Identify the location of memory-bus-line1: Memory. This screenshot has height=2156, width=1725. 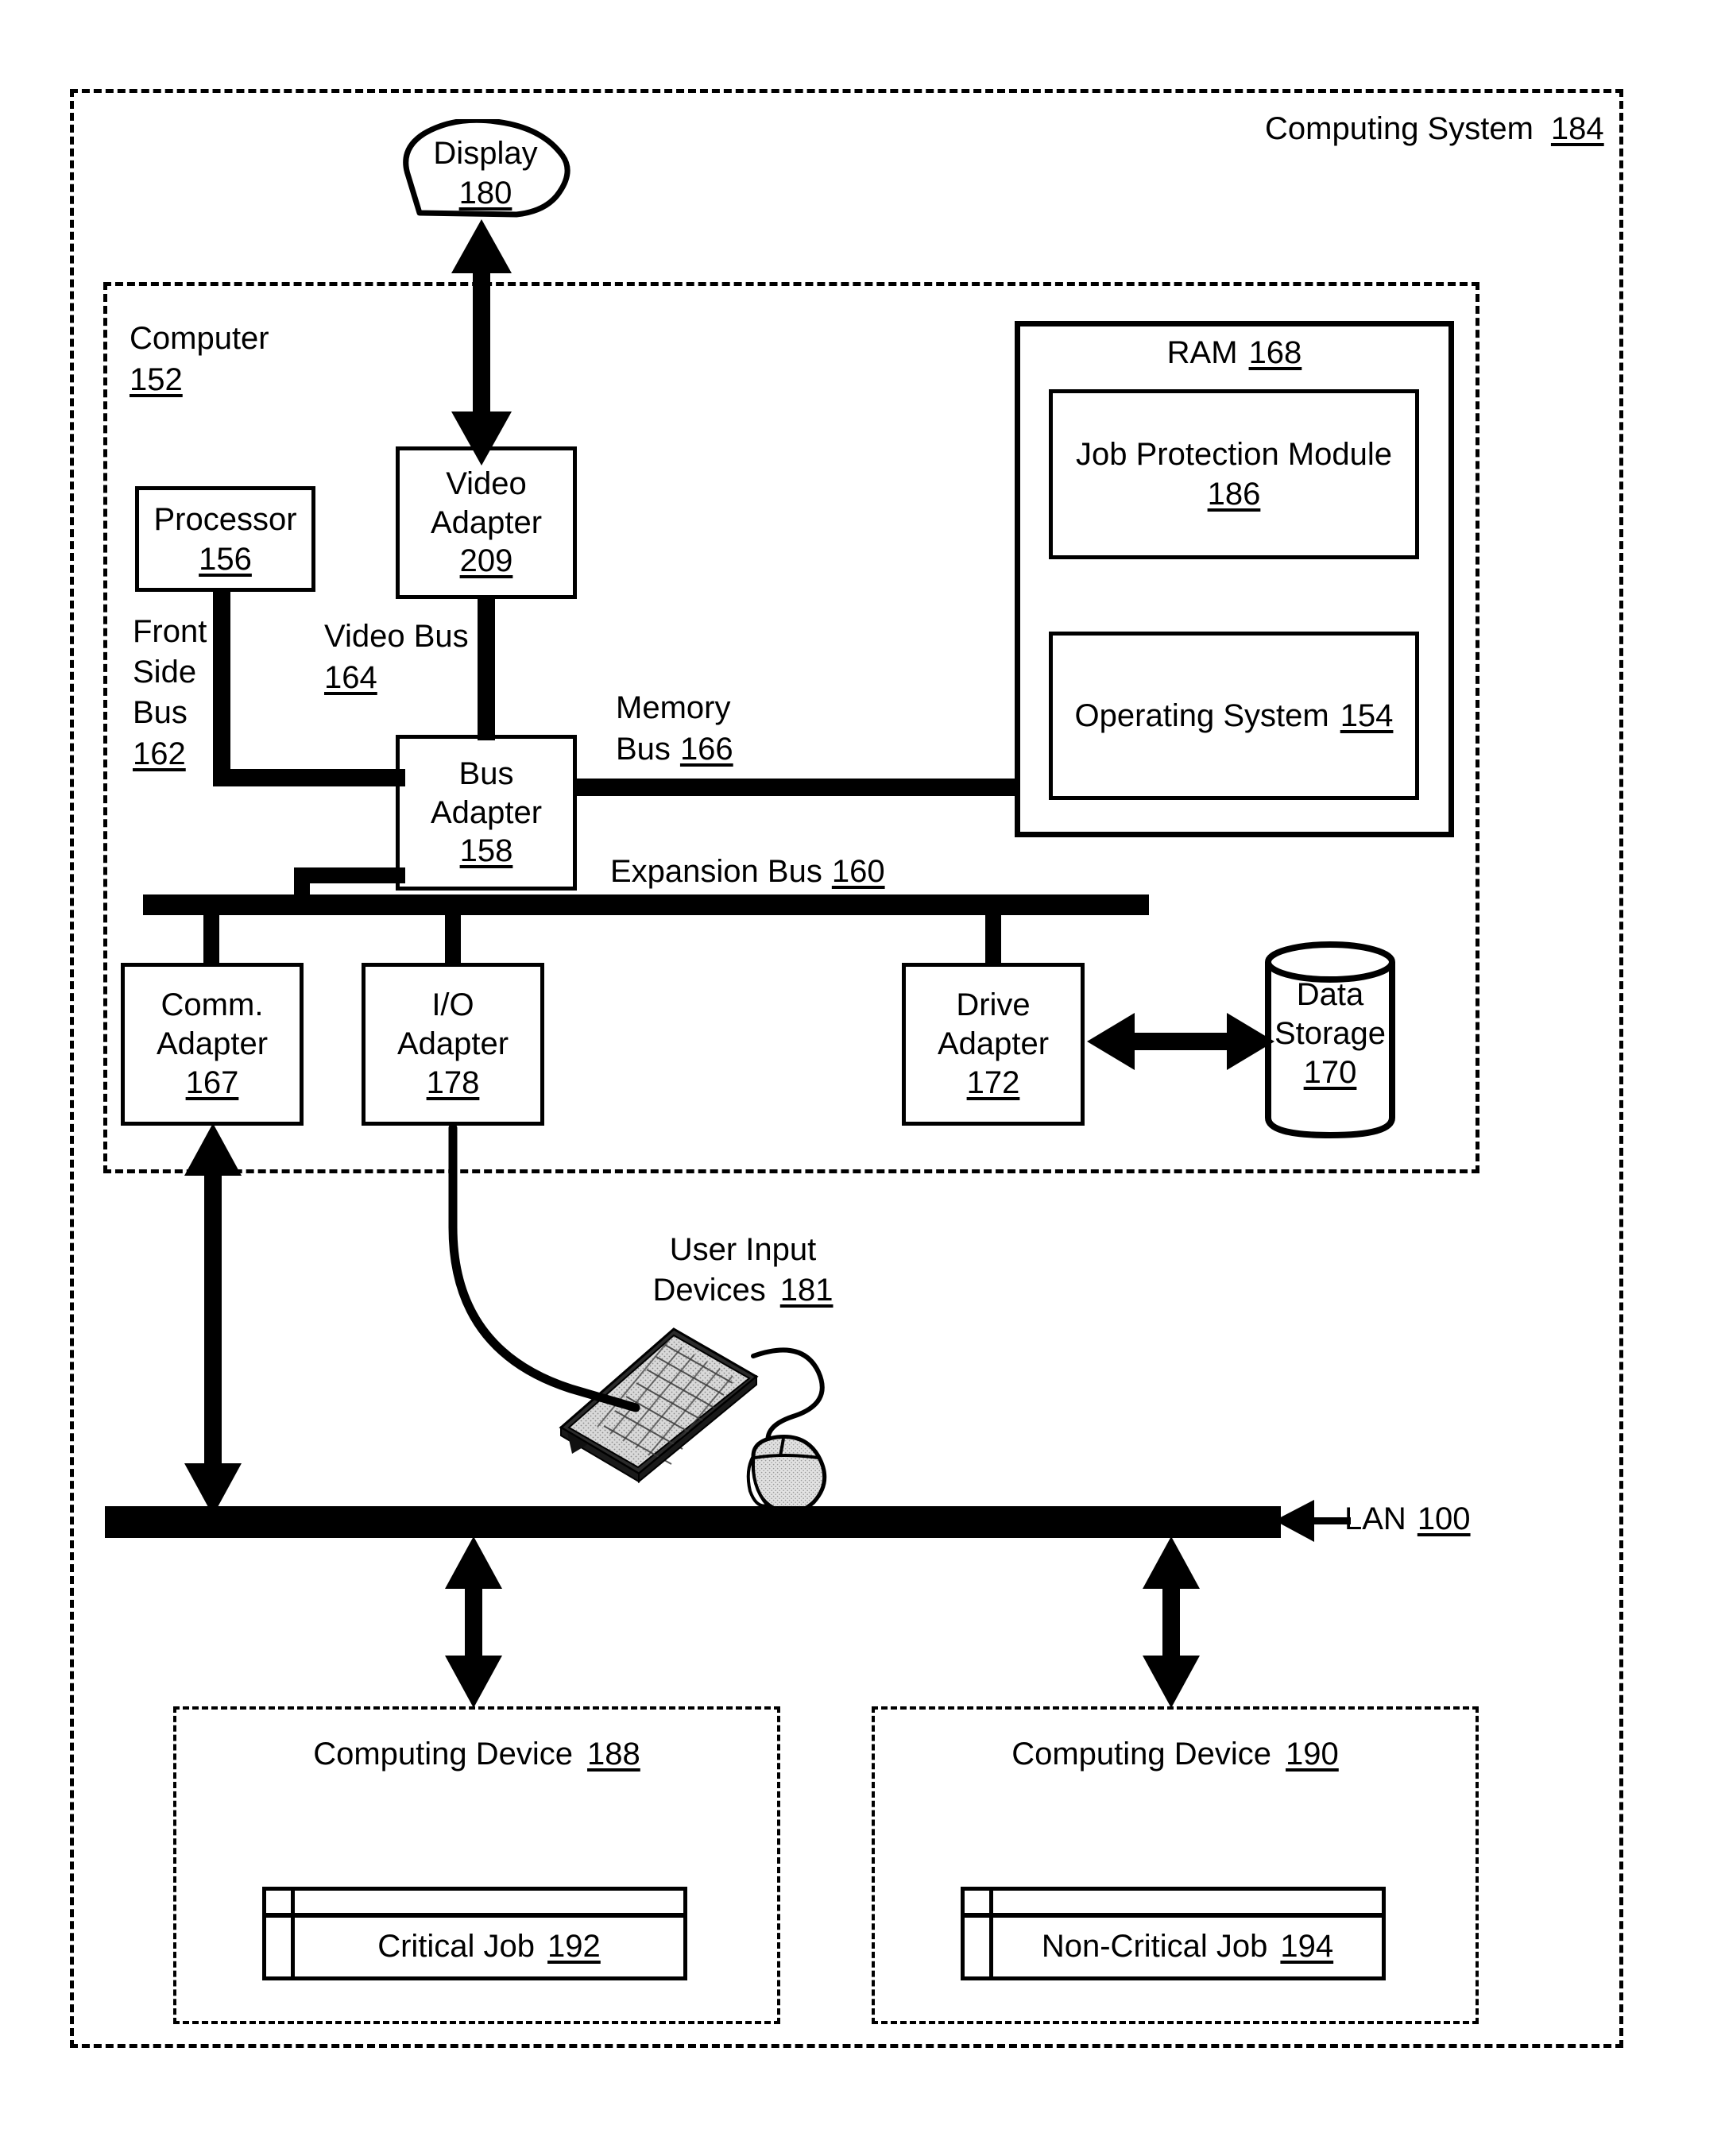
(673, 707).